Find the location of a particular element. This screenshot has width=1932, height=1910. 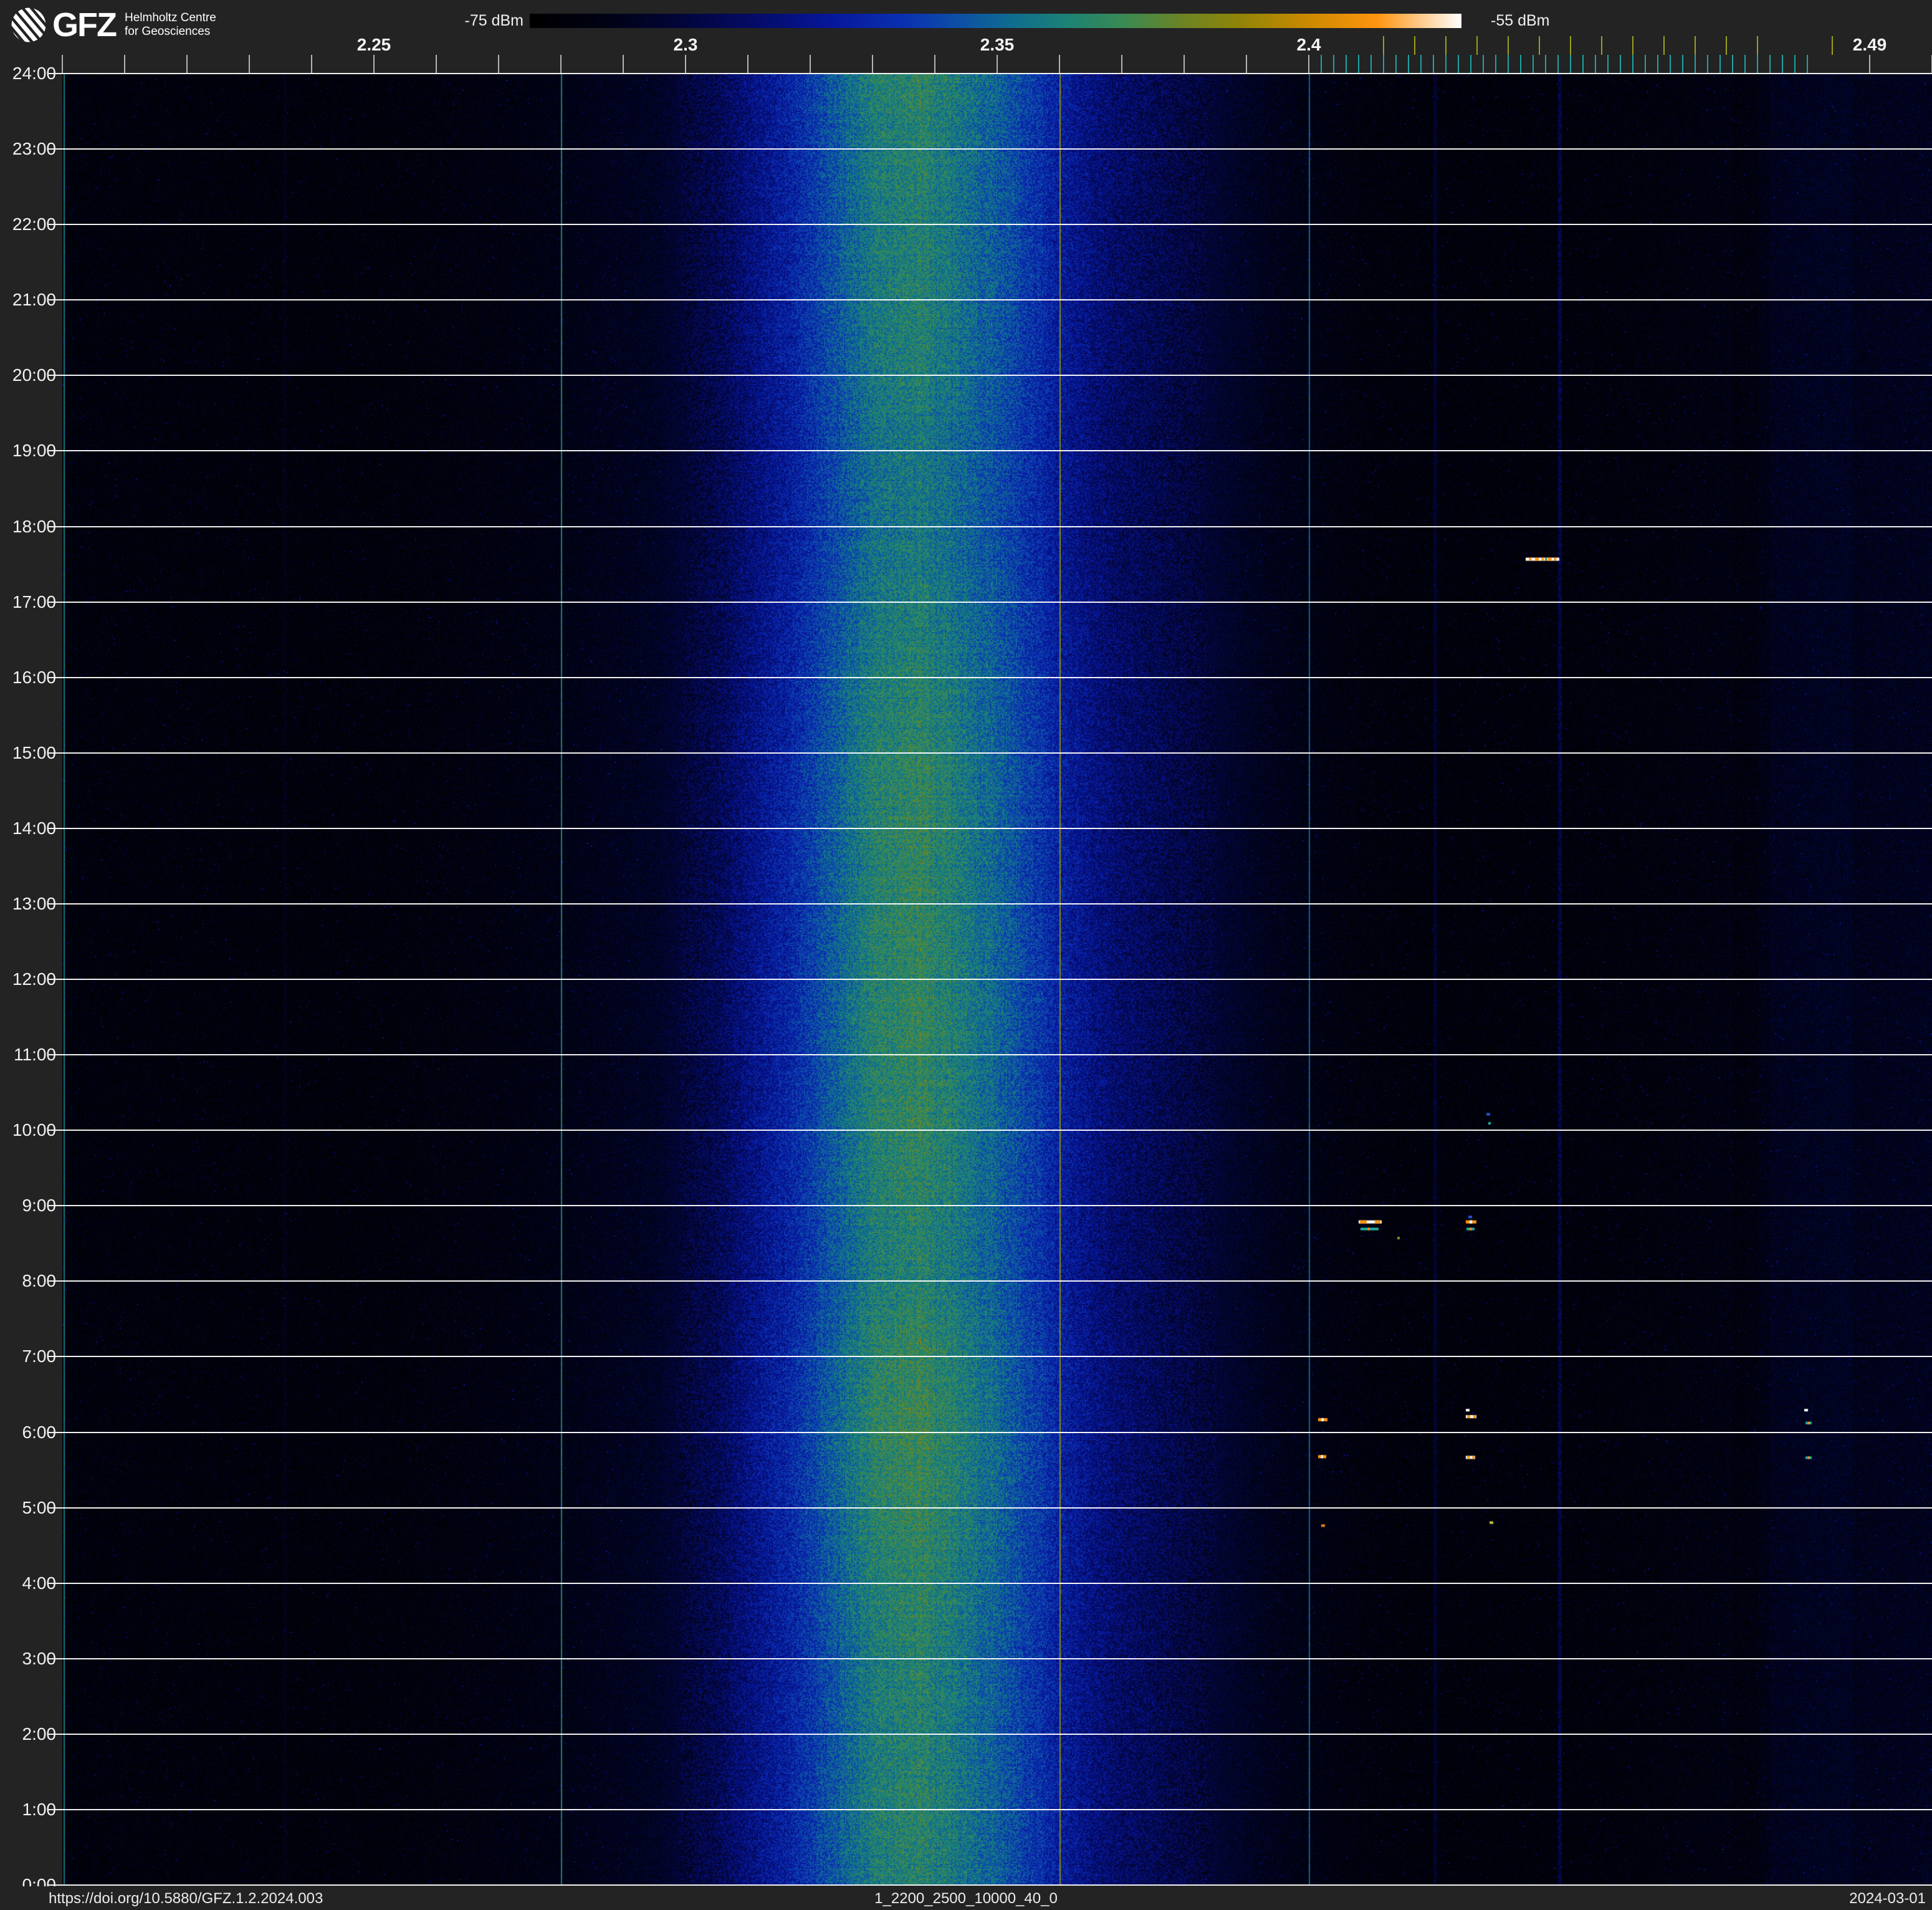

hour-label: 7:00 is located at coordinates (39, 1356).